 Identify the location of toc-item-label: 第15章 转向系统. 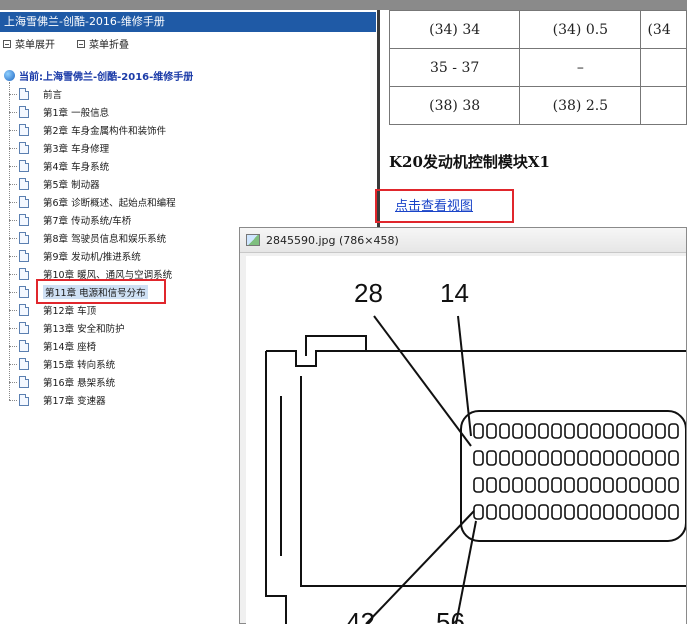
(79, 365).